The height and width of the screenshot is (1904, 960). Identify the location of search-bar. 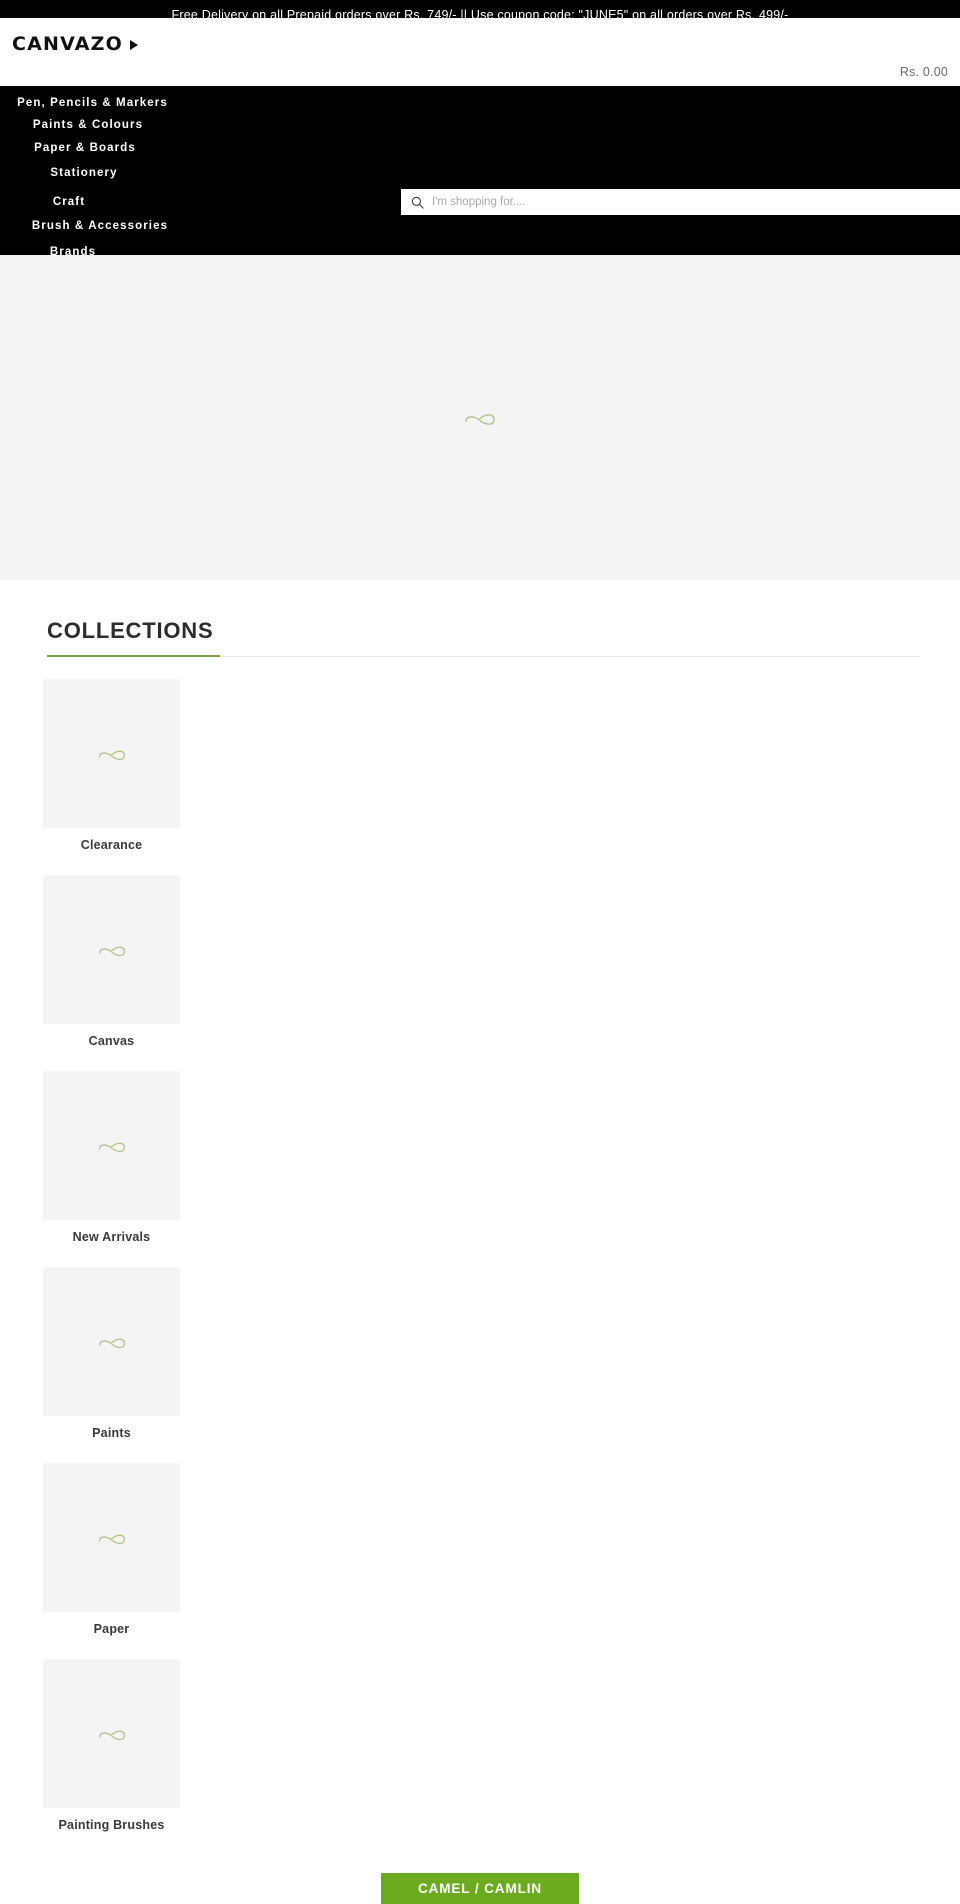
(680, 202).